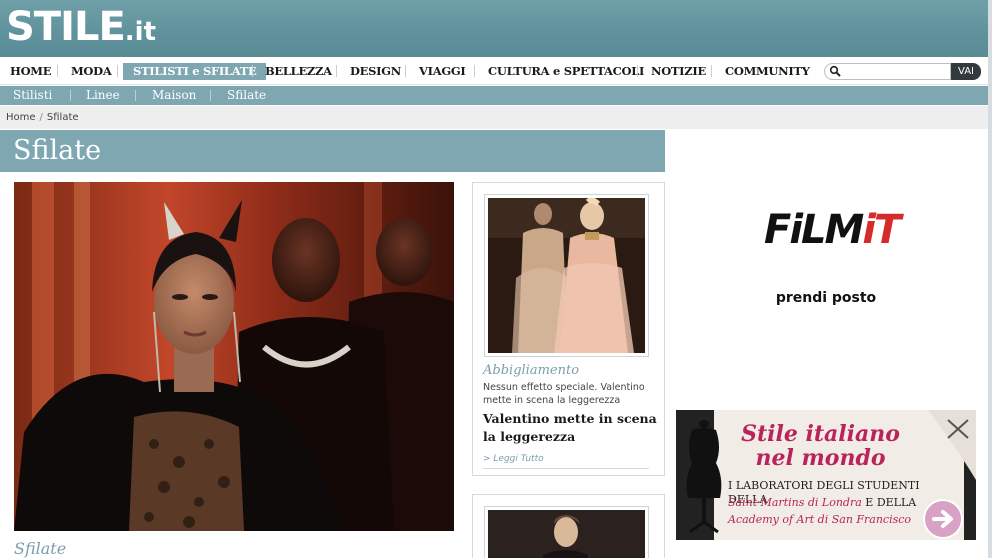 This screenshot has height=558, width=992. Describe the element at coordinates (174, 95) in the screenshot. I see `subnav-item-maison: Maison` at that location.